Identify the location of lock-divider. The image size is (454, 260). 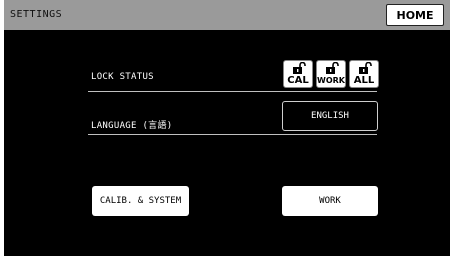
(232, 91).